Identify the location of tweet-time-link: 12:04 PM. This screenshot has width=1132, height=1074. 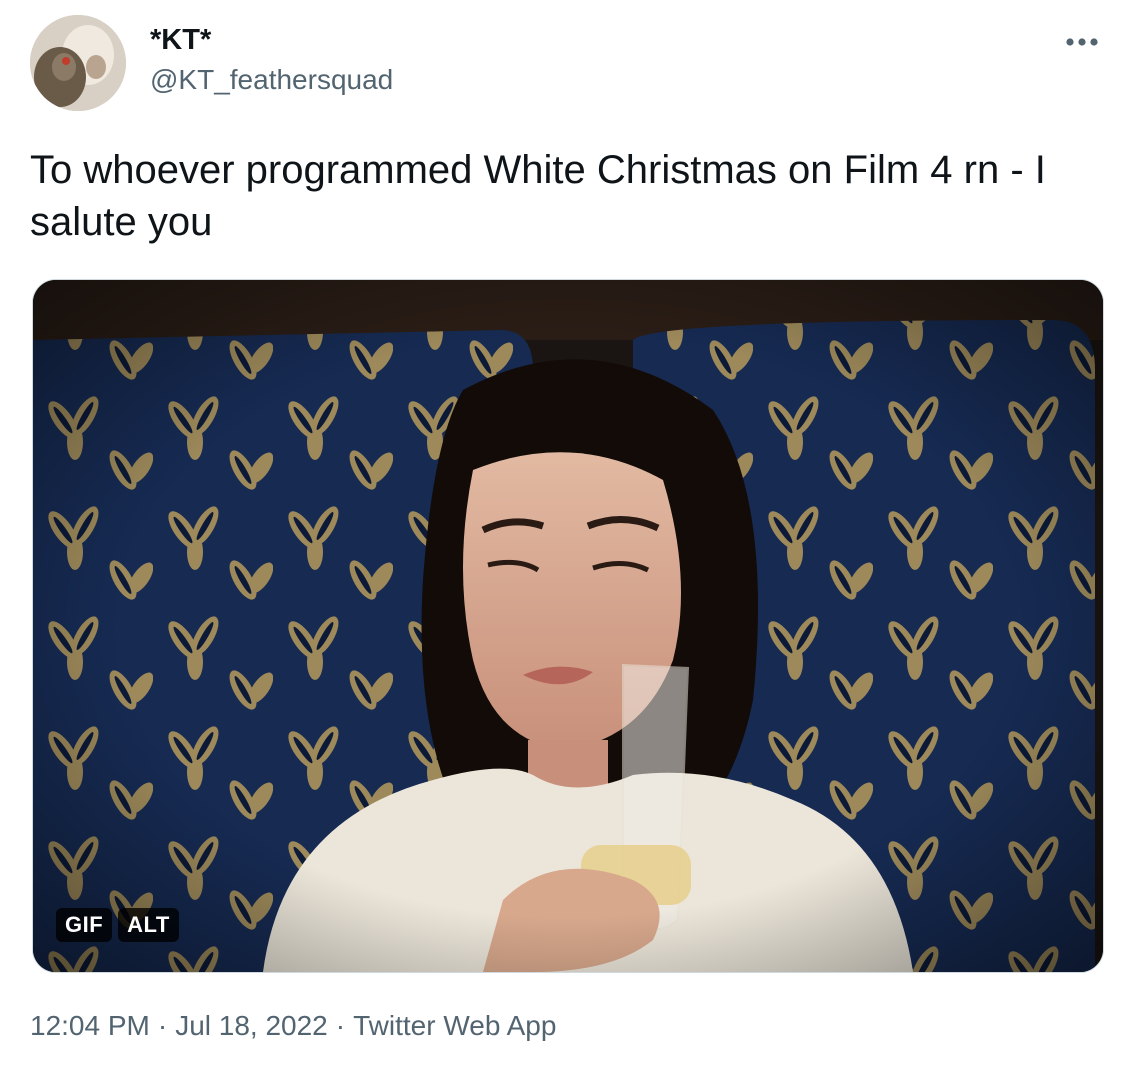
(90, 1025).